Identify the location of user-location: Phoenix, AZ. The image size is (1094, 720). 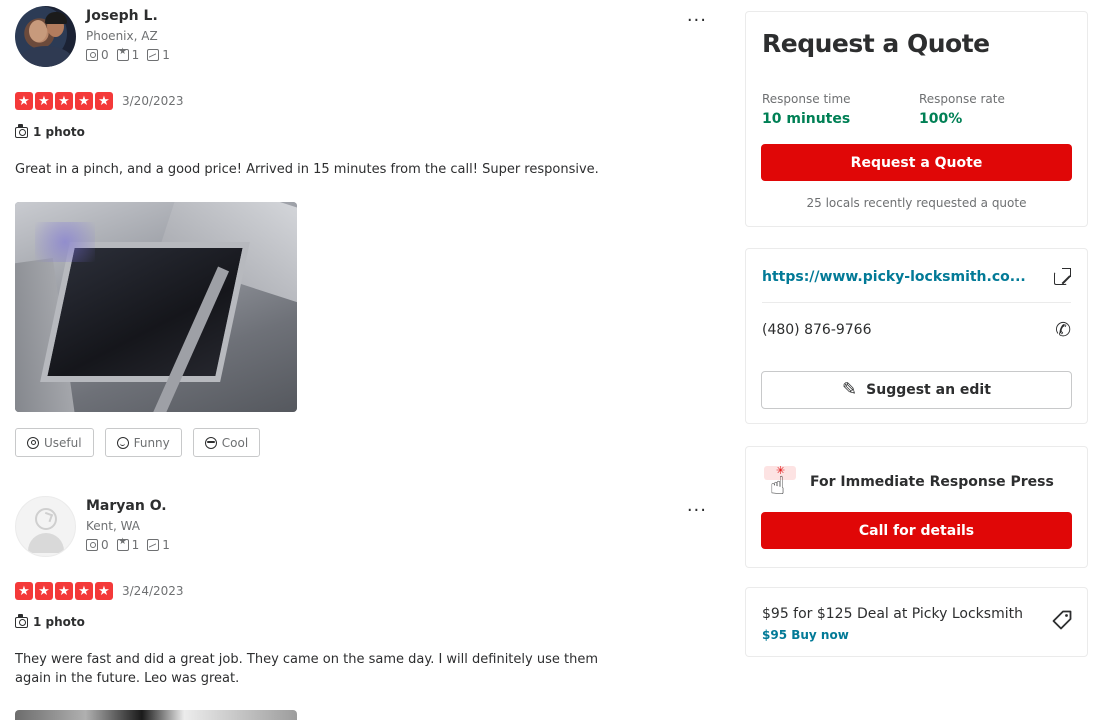
(122, 36).